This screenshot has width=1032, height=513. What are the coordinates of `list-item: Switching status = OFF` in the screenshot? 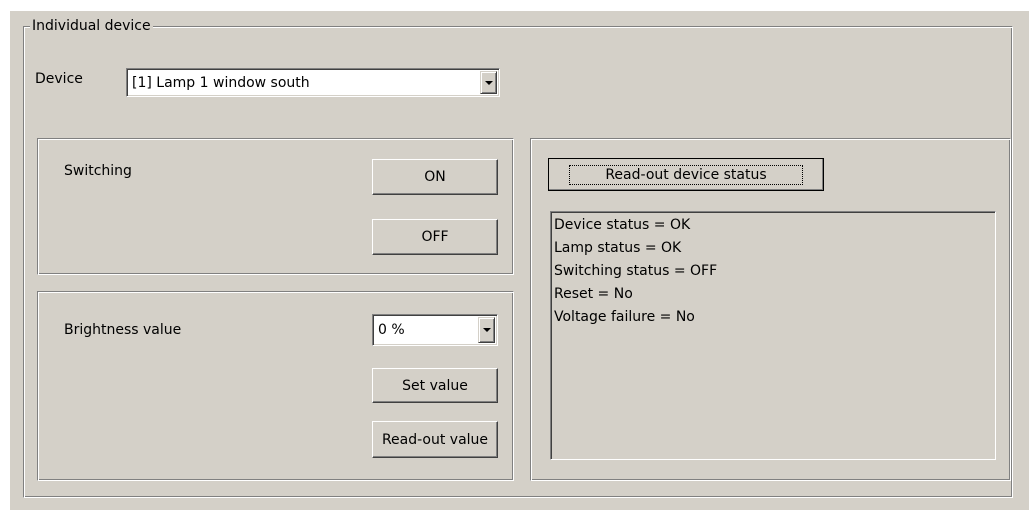 It's located at (636, 271).